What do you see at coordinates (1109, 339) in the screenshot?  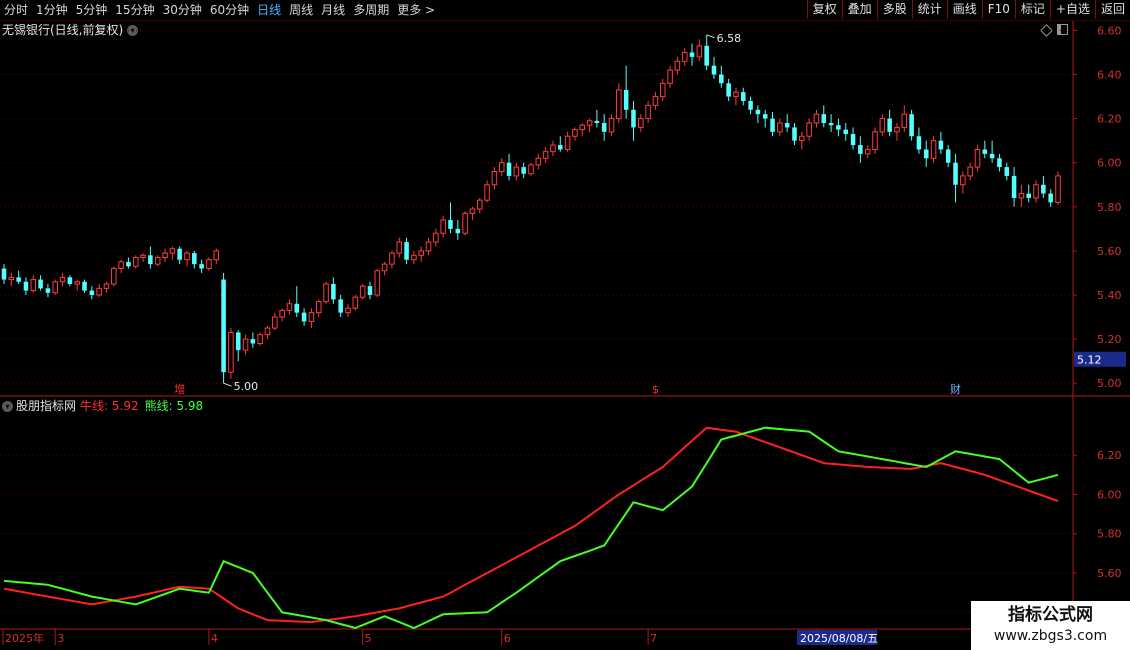 I see `y-tick-label: 5.20` at bounding box center [1109, 339].